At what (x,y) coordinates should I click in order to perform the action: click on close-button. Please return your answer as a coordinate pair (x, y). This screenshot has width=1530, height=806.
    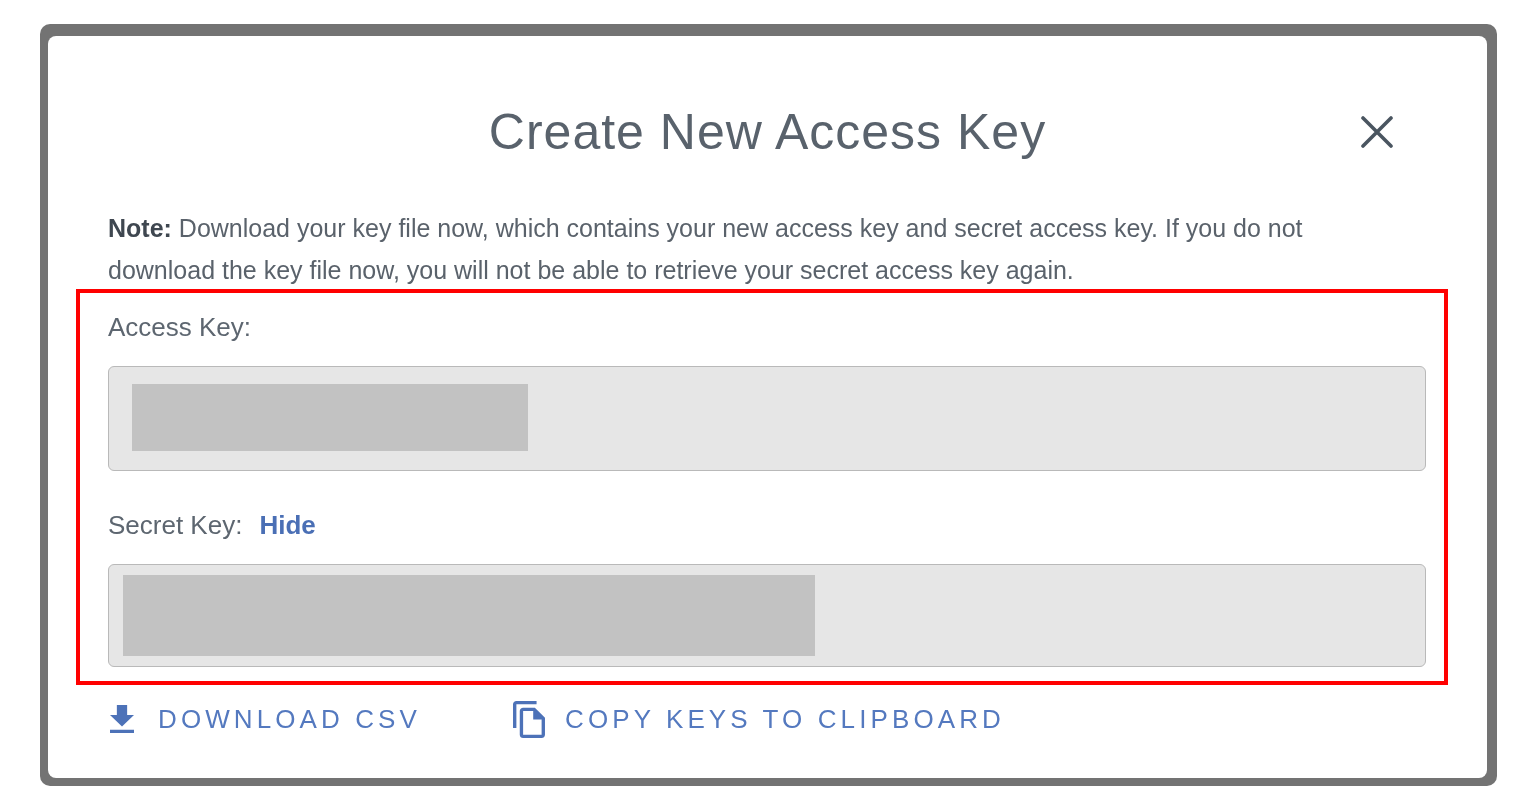
    Looking at the image, I should click on (1377, 132).